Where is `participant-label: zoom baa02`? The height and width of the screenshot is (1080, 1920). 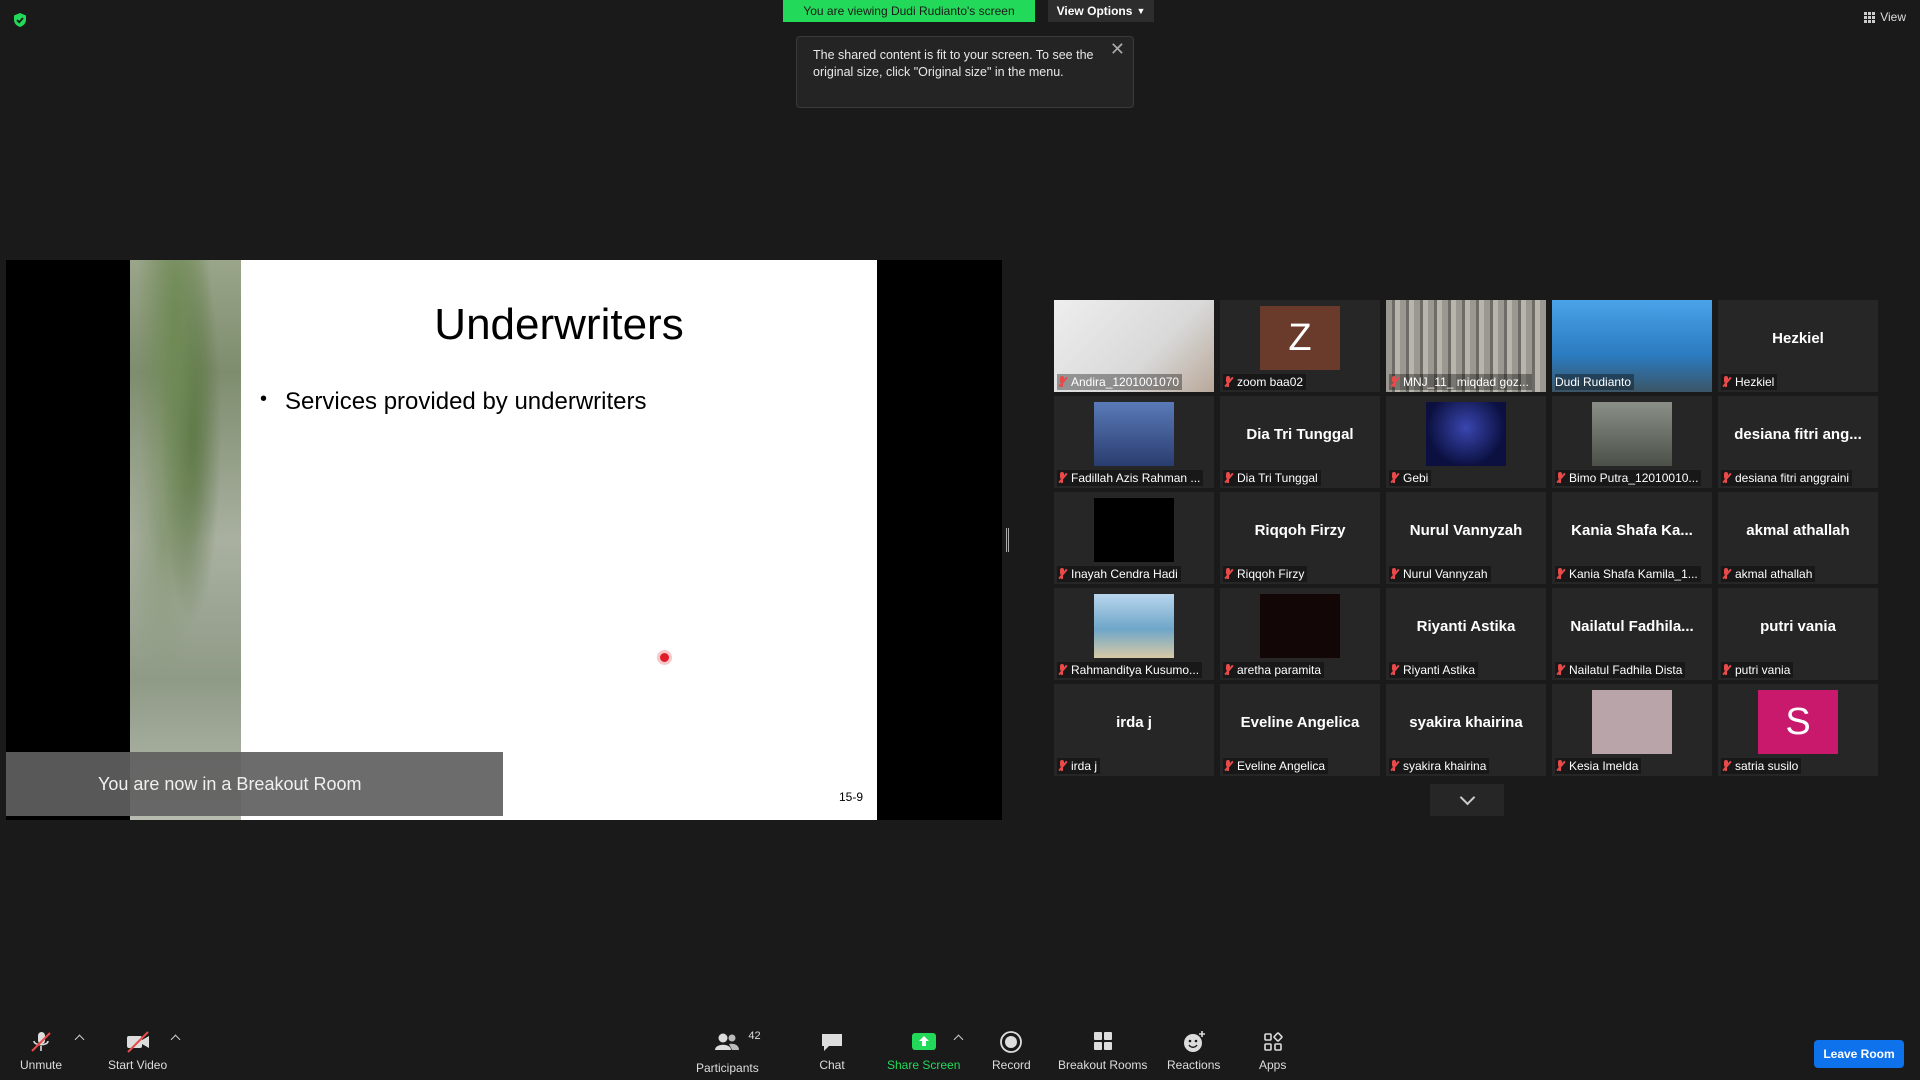 participant-label: zoom baa02 is located at coordinates (1265, 382).